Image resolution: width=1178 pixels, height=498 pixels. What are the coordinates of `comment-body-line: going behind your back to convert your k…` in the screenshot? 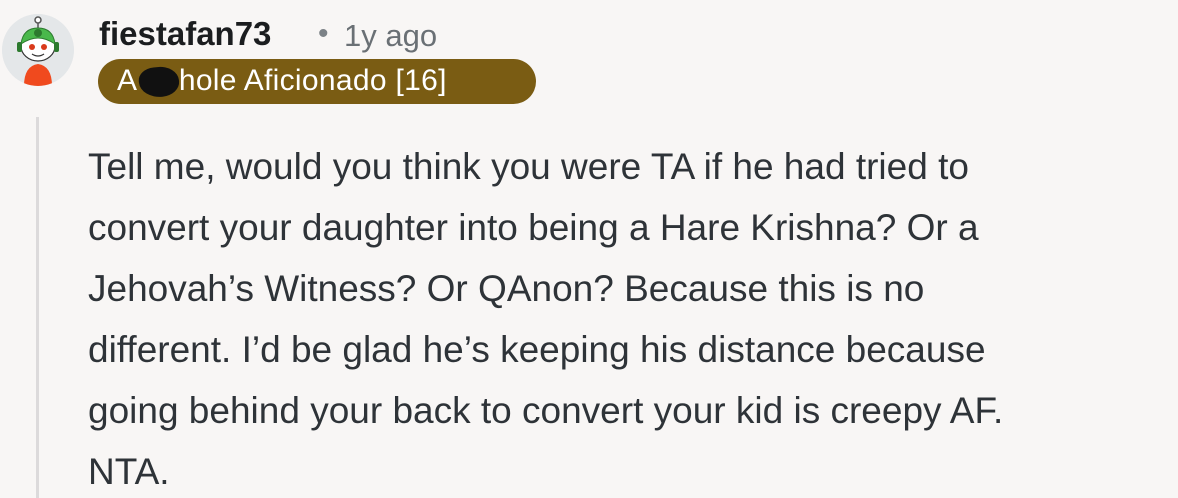 It's located at (546, 410).